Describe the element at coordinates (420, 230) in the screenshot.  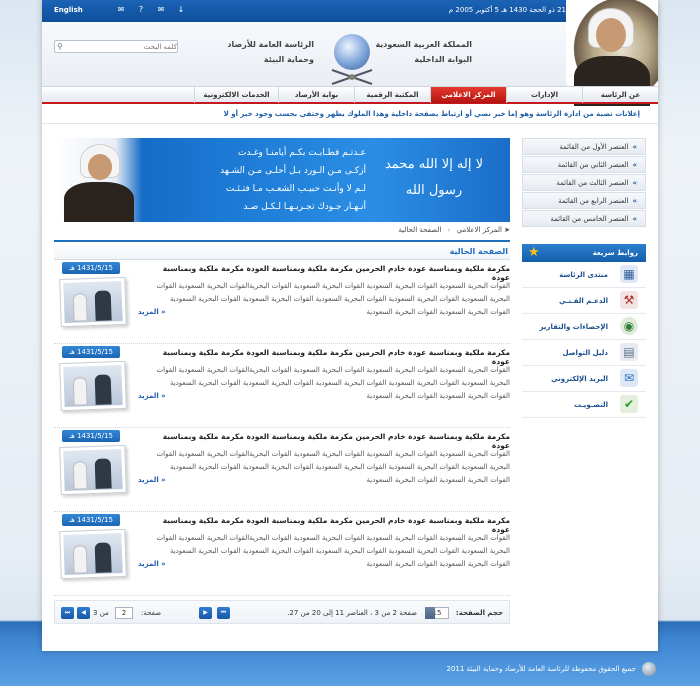
I see `breadcrumb-current: الصفحة الحالية` at that location.